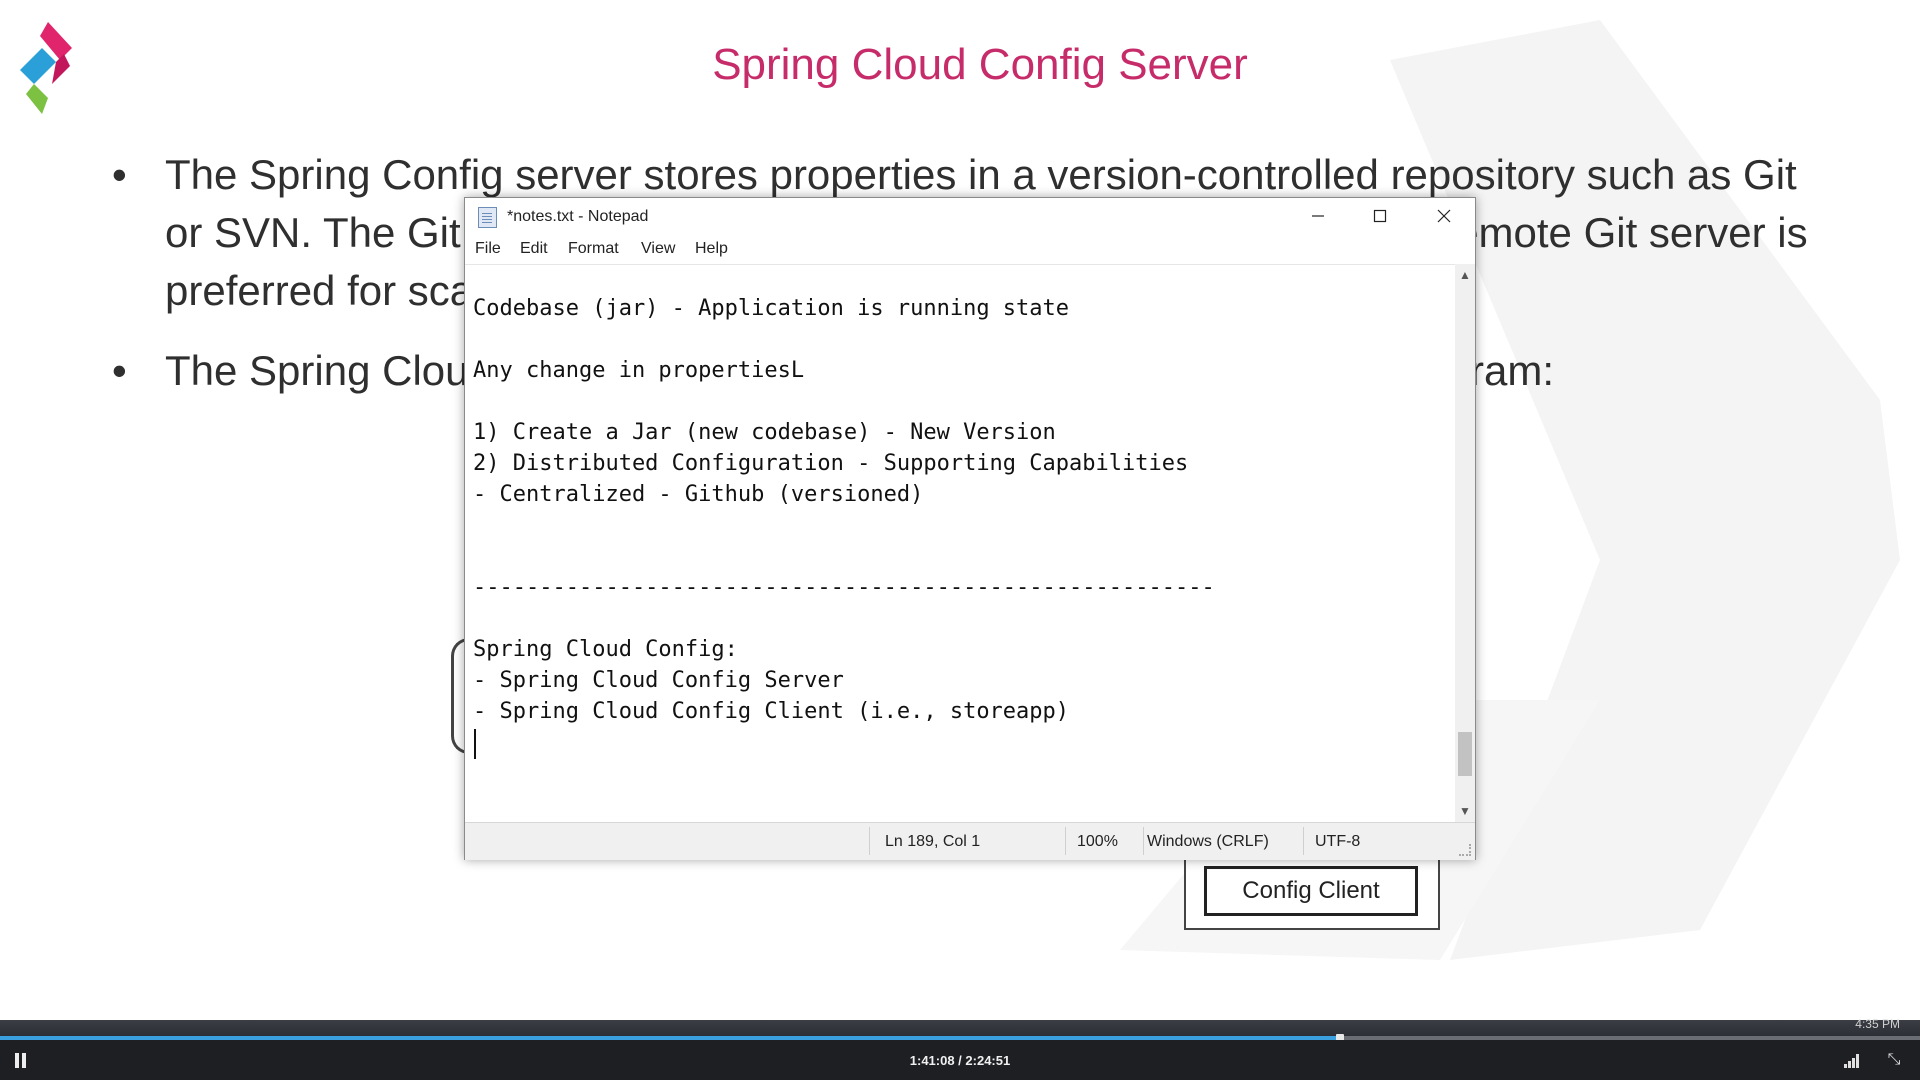  Describe the element at coordinates (970, 249) in the screenshot. I see `menu-bar: File Edit Format View Help` at that location.